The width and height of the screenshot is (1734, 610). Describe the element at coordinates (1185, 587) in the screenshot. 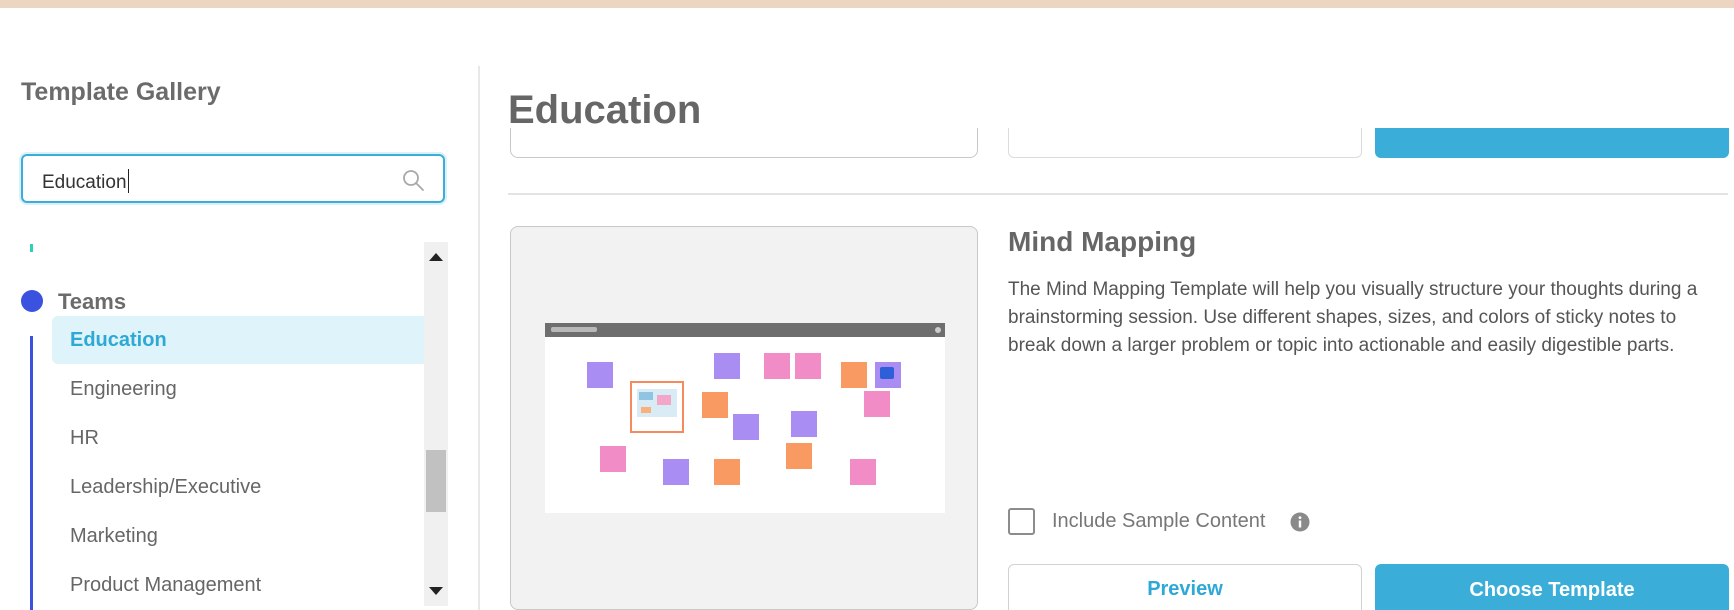

I see `preview-button: Preview` at that location.